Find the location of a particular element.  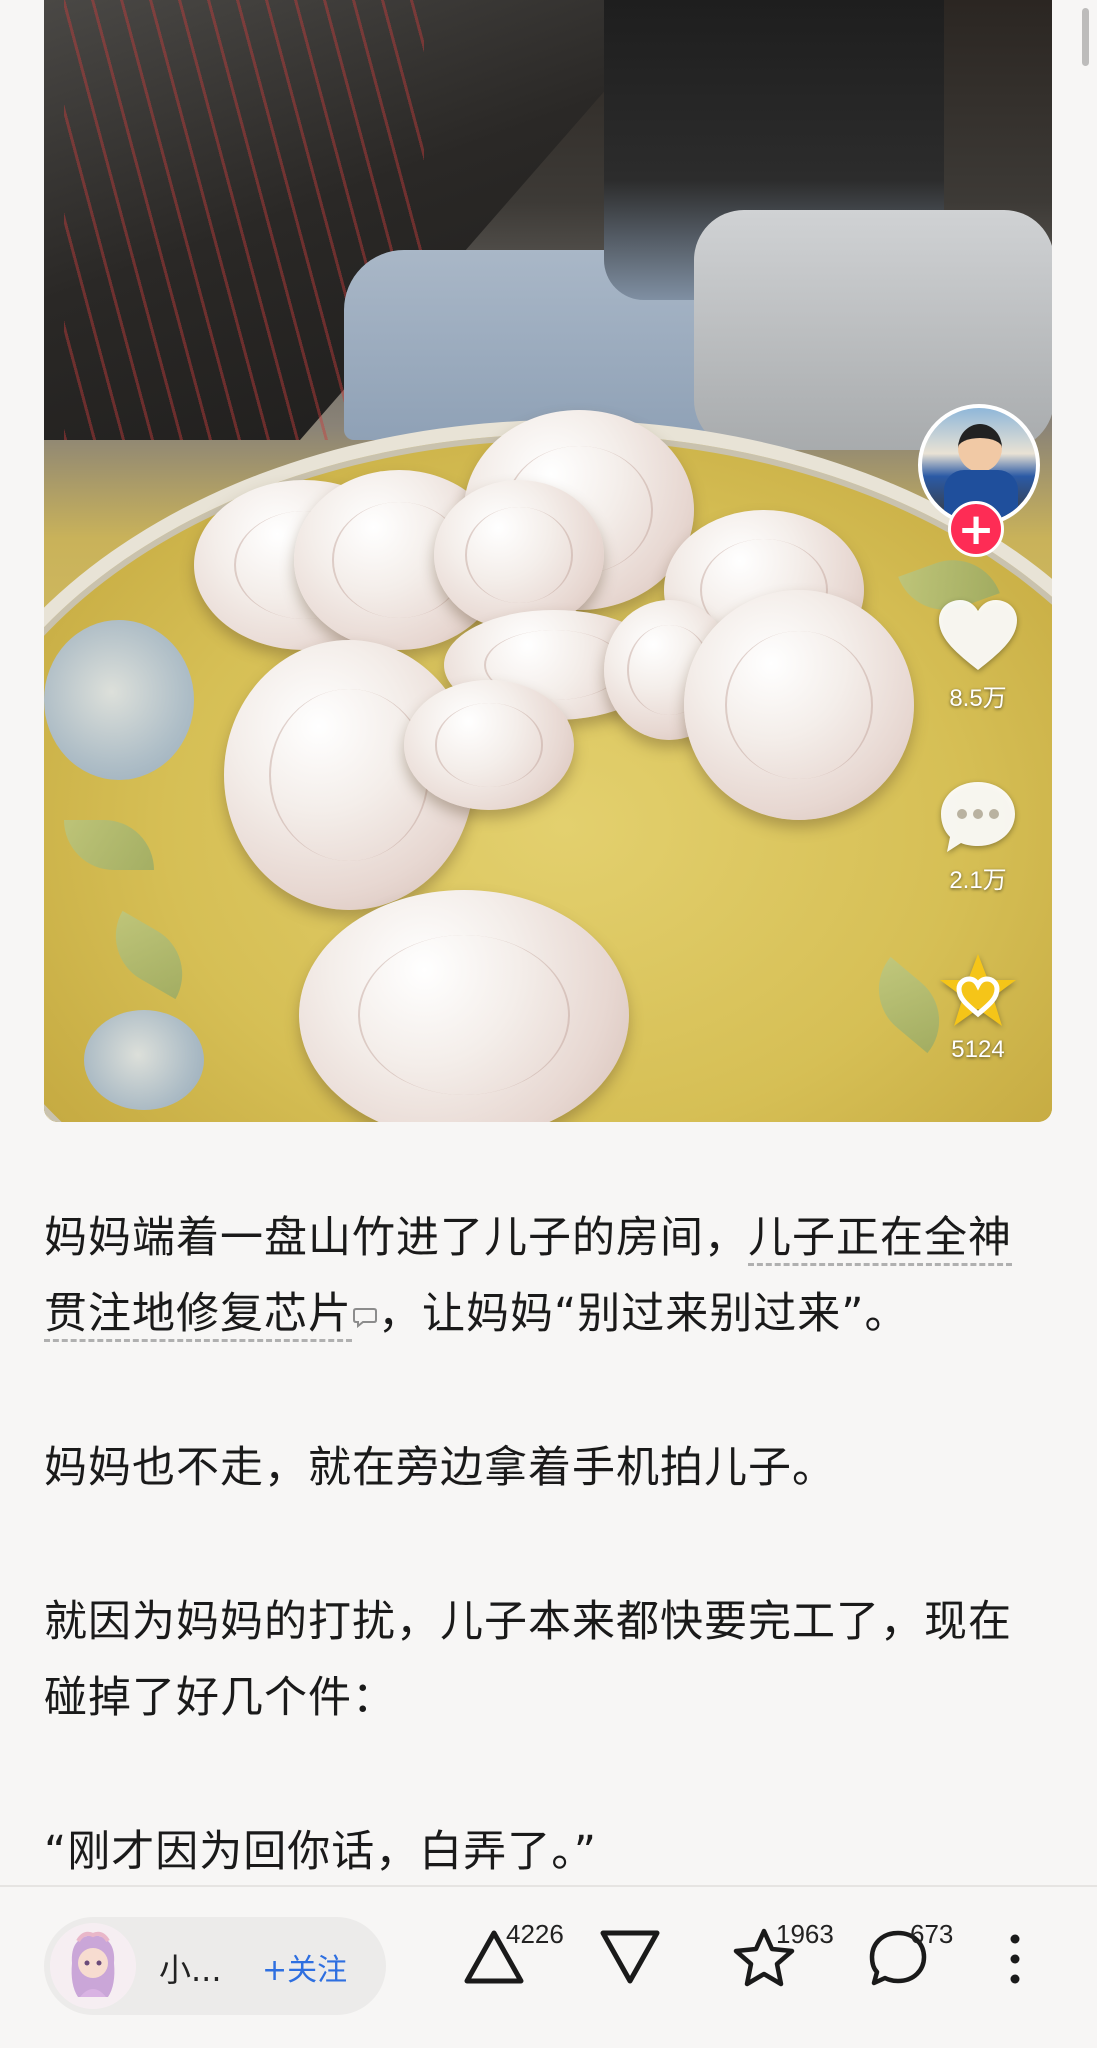

article-text: 妈妈端着一盘山竹进了儿子的房间， is located at coordinates (396, 1238).